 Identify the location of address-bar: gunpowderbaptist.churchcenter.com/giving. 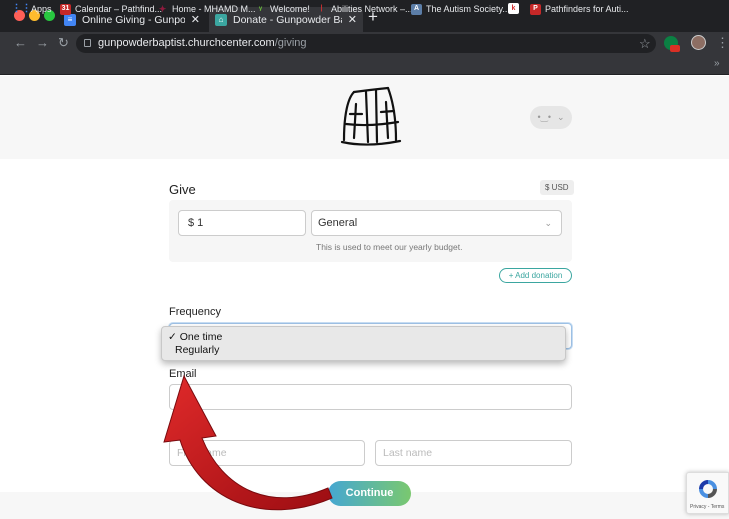
(366, 43).